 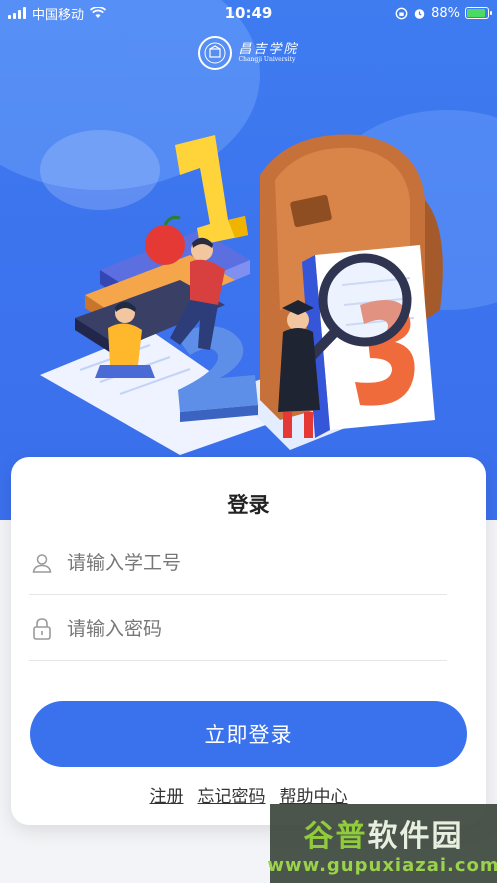 I want to click on password-input, so click(x=256, y=628).